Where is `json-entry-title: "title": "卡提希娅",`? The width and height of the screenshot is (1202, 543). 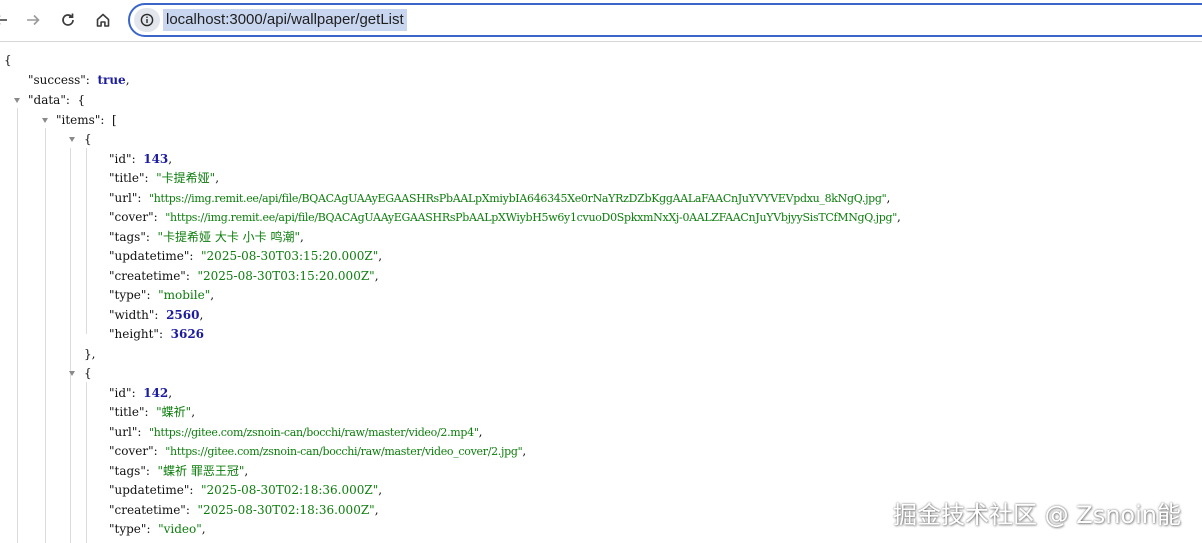
json-entry-title: "title": "卡提希娅", is located at coordinates (164, 178).